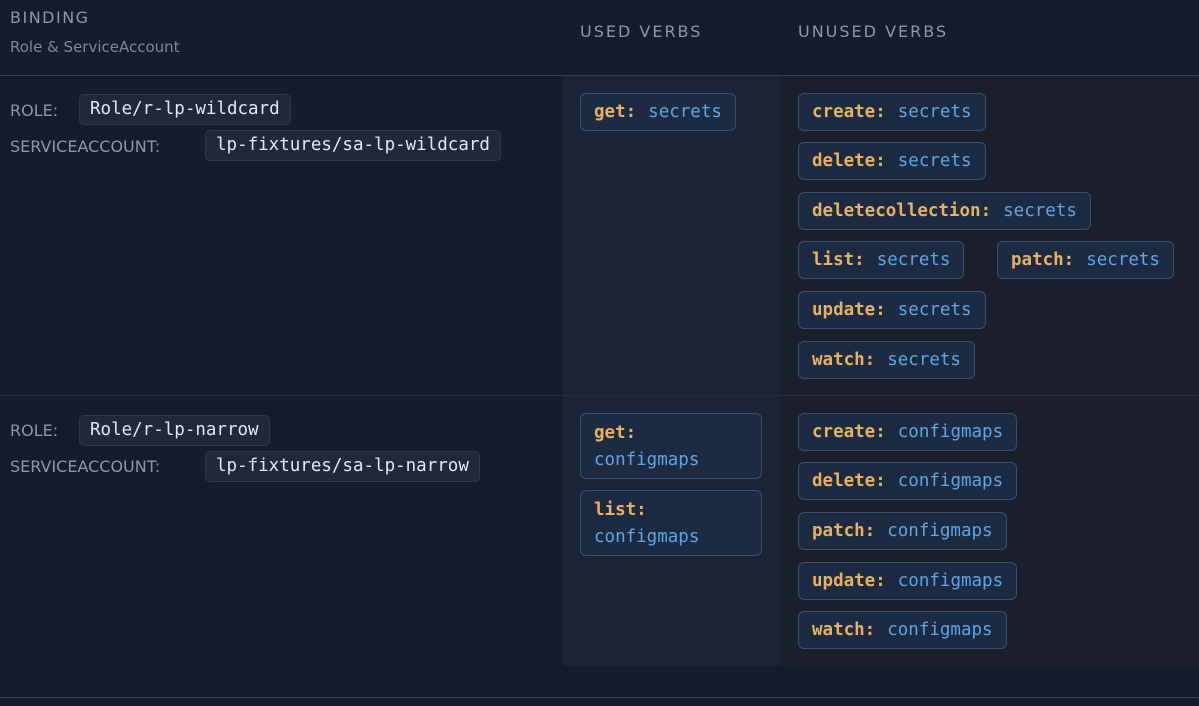  I want to click on used-verb-chip: get: secrets, so click(658, 112).